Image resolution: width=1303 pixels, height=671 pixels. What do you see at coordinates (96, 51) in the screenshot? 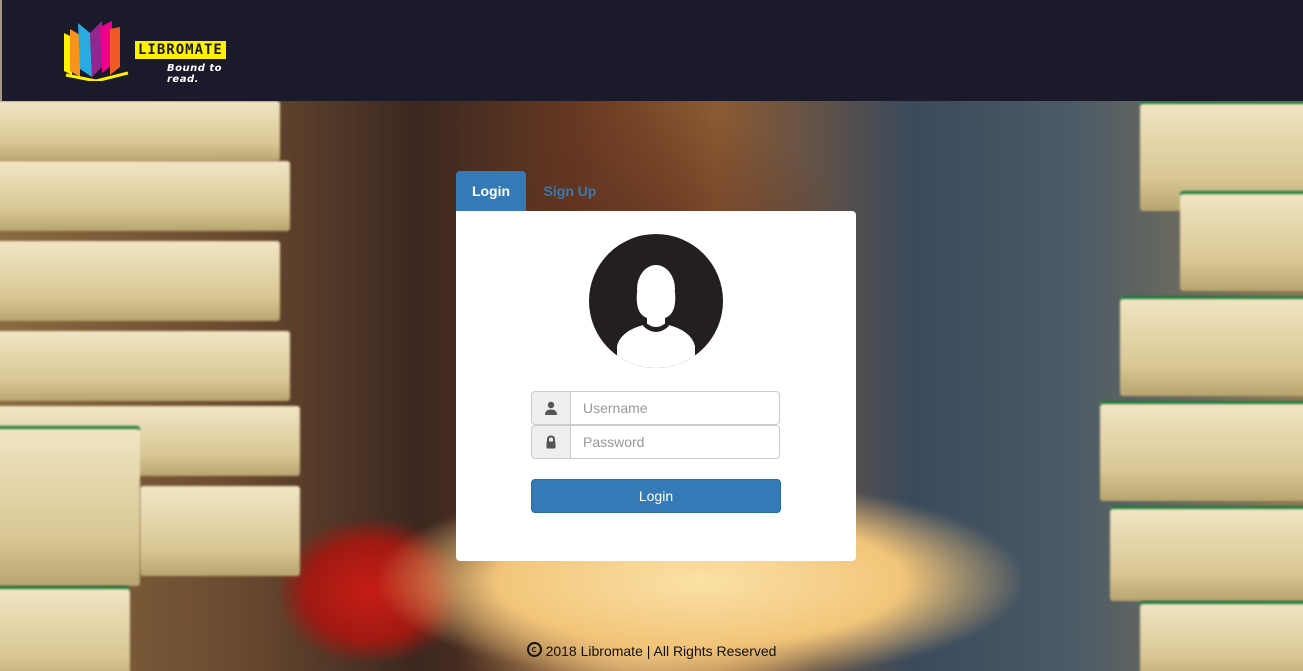
I see `book-logo-icon` at bounding box center [96, 51].